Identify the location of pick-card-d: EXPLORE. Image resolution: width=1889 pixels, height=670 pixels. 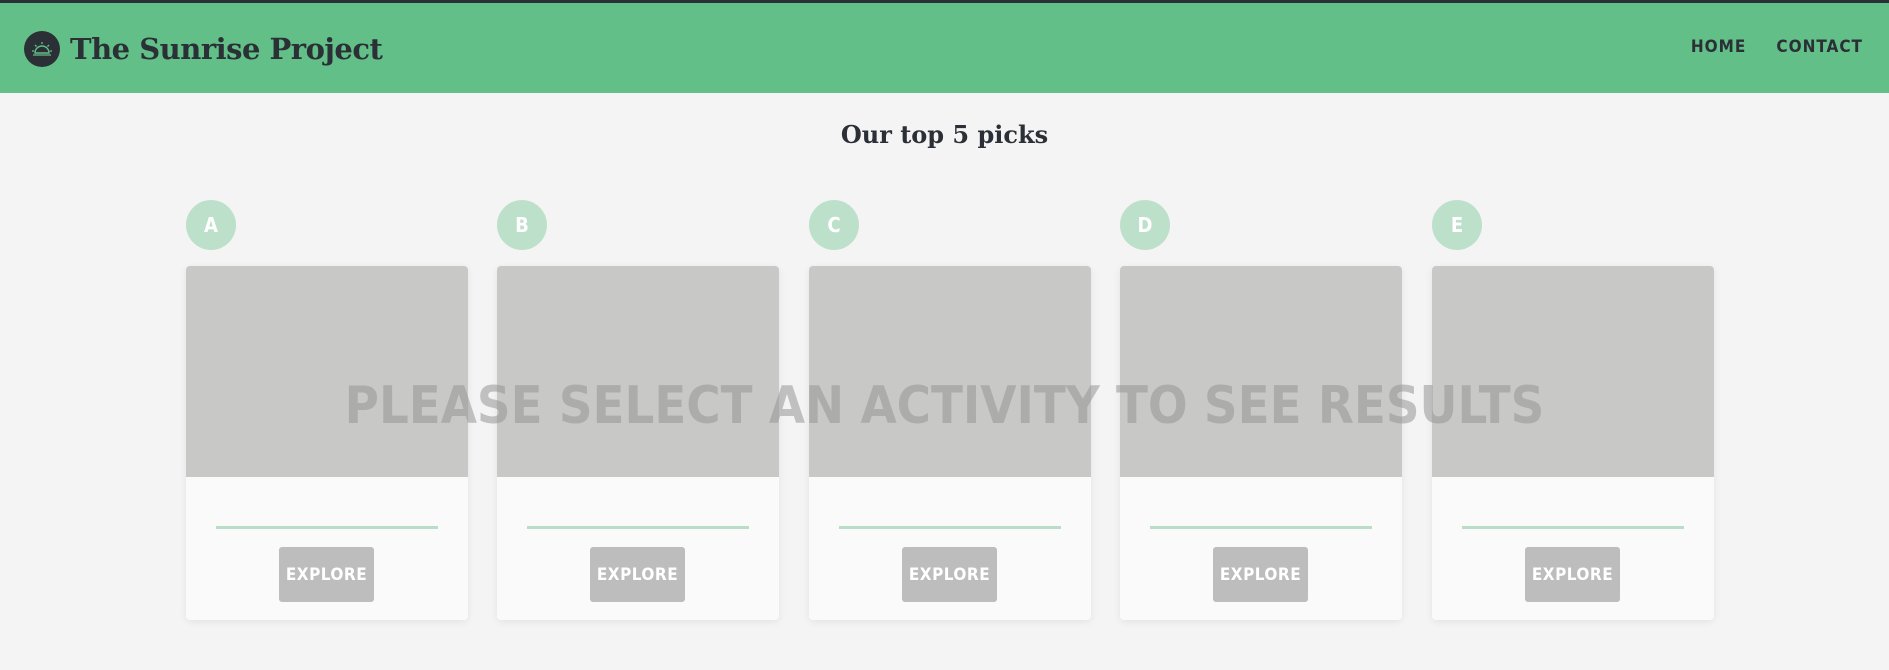
(1261, 443).